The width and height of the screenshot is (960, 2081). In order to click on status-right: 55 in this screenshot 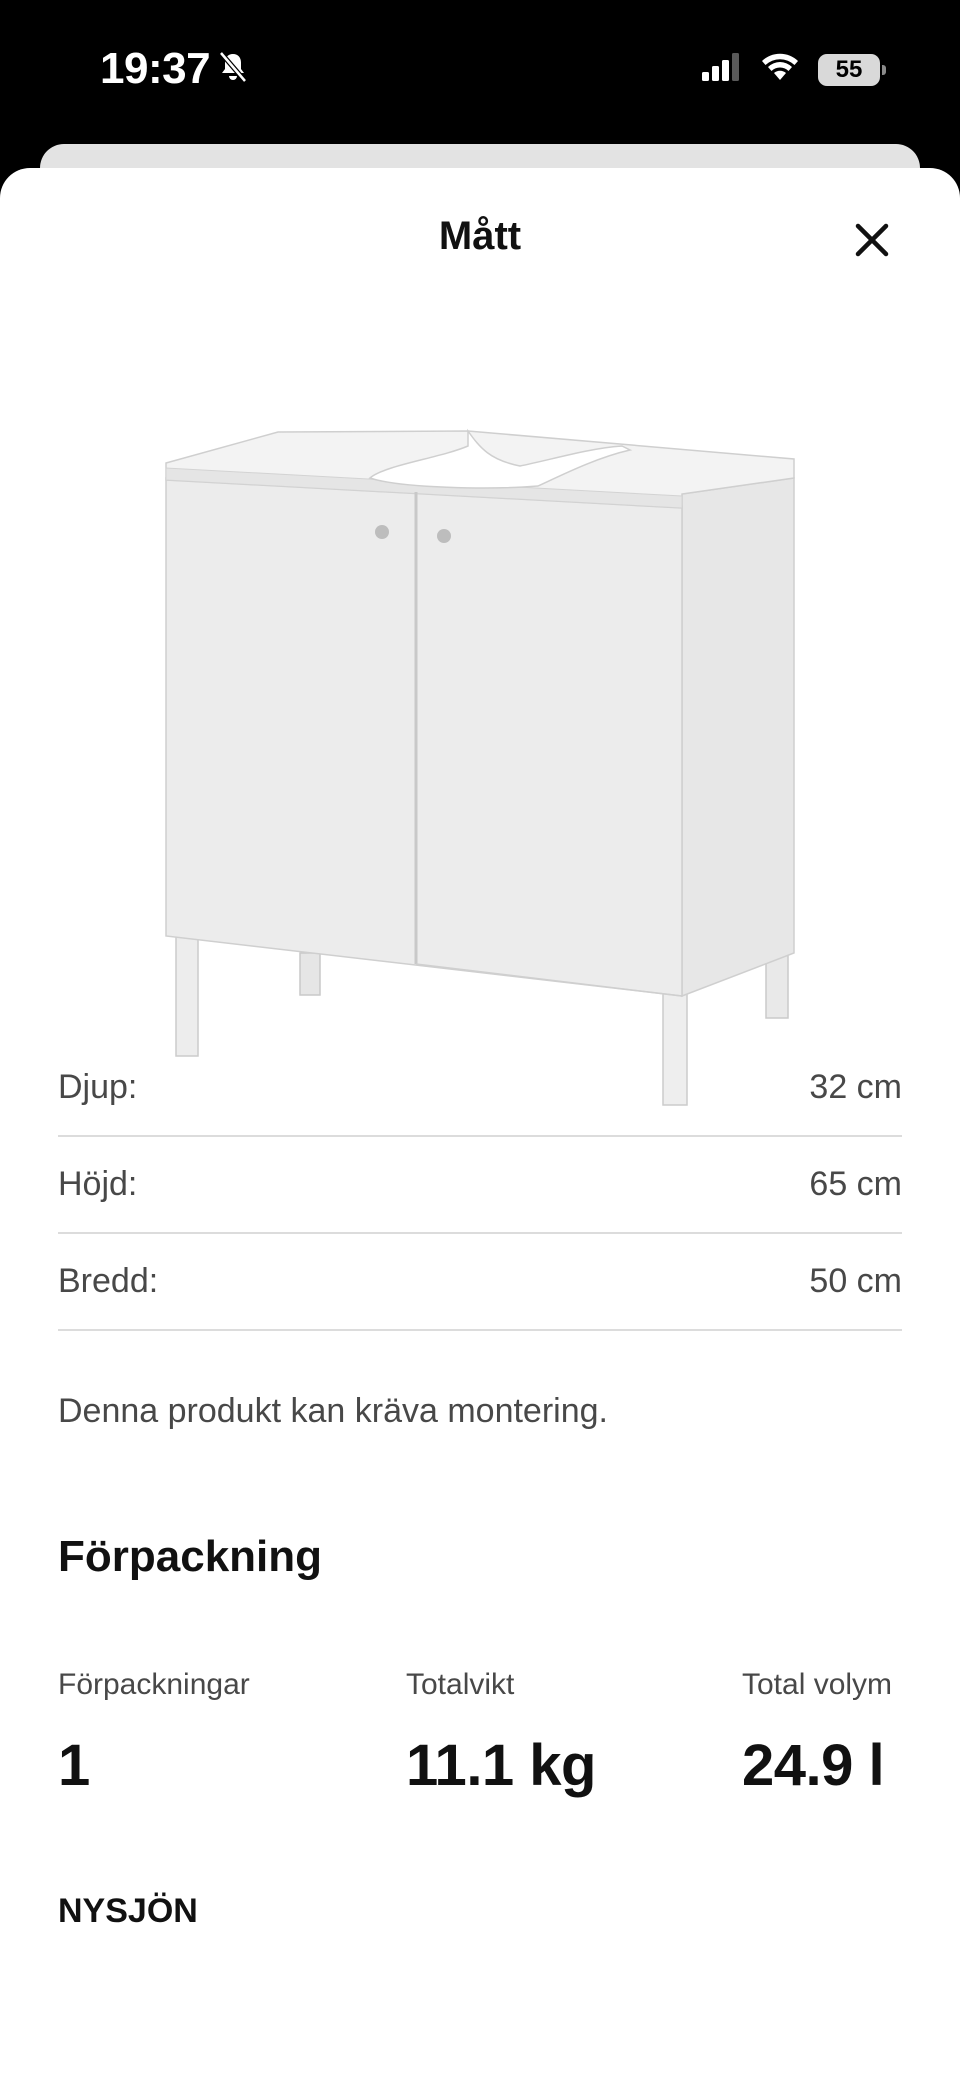, I will do `click(794, 69)`.